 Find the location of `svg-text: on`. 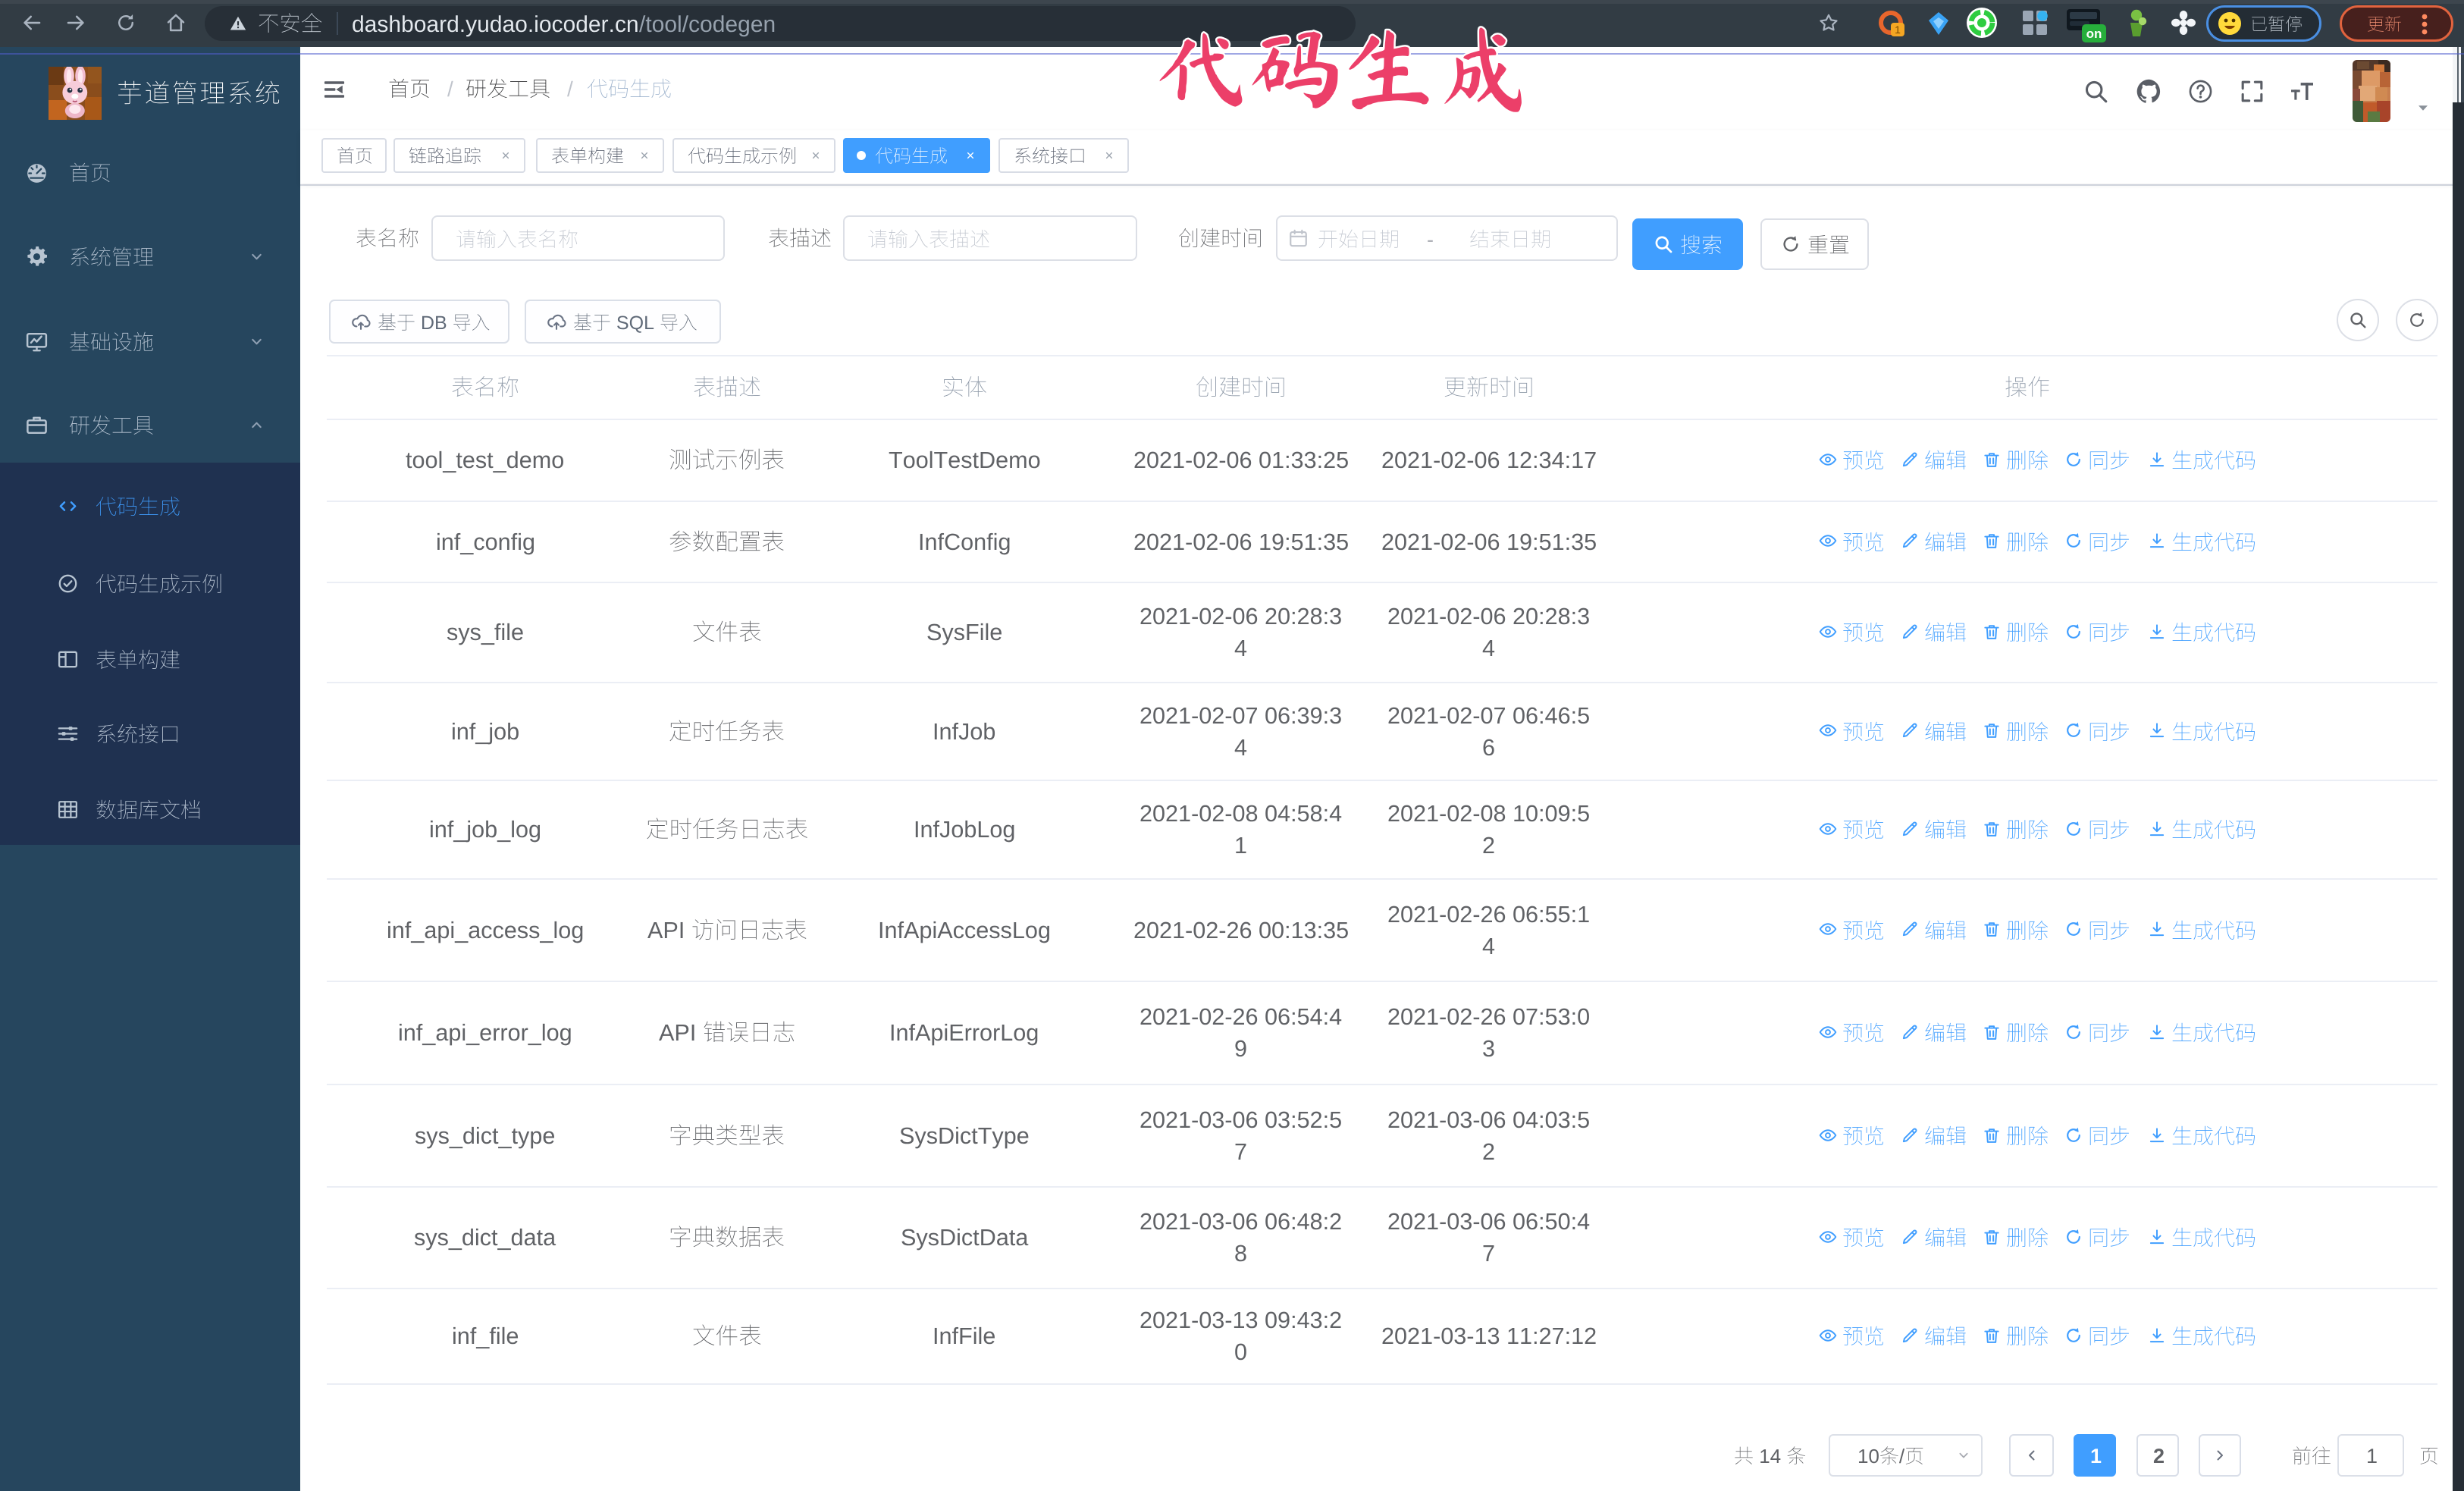

svg-text: on is located at coordinates (2094, 34).